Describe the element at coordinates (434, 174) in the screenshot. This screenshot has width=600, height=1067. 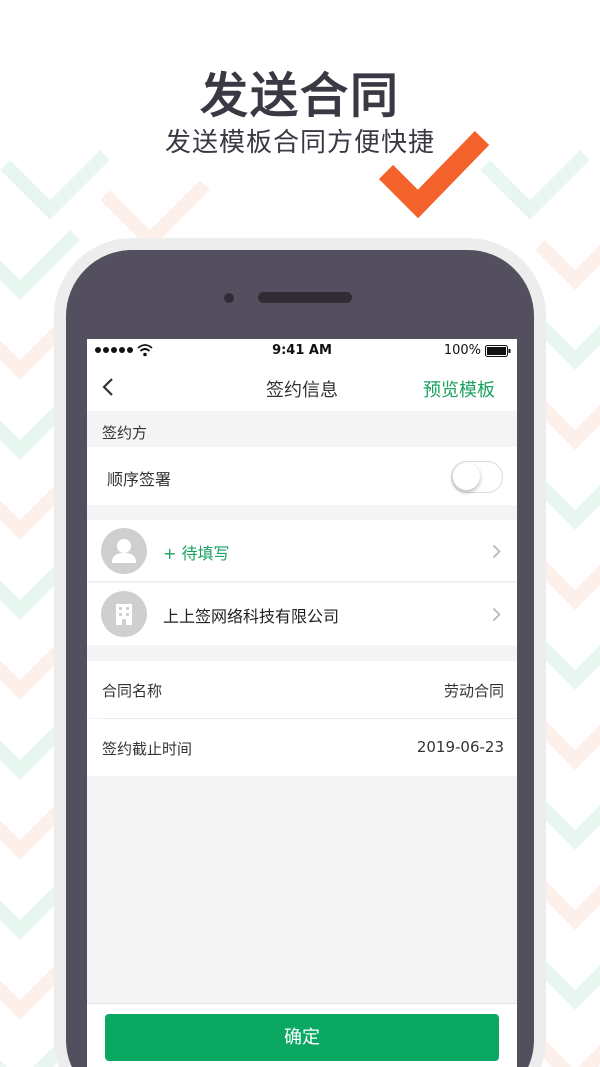
I see `checkmark-icon` at that location.